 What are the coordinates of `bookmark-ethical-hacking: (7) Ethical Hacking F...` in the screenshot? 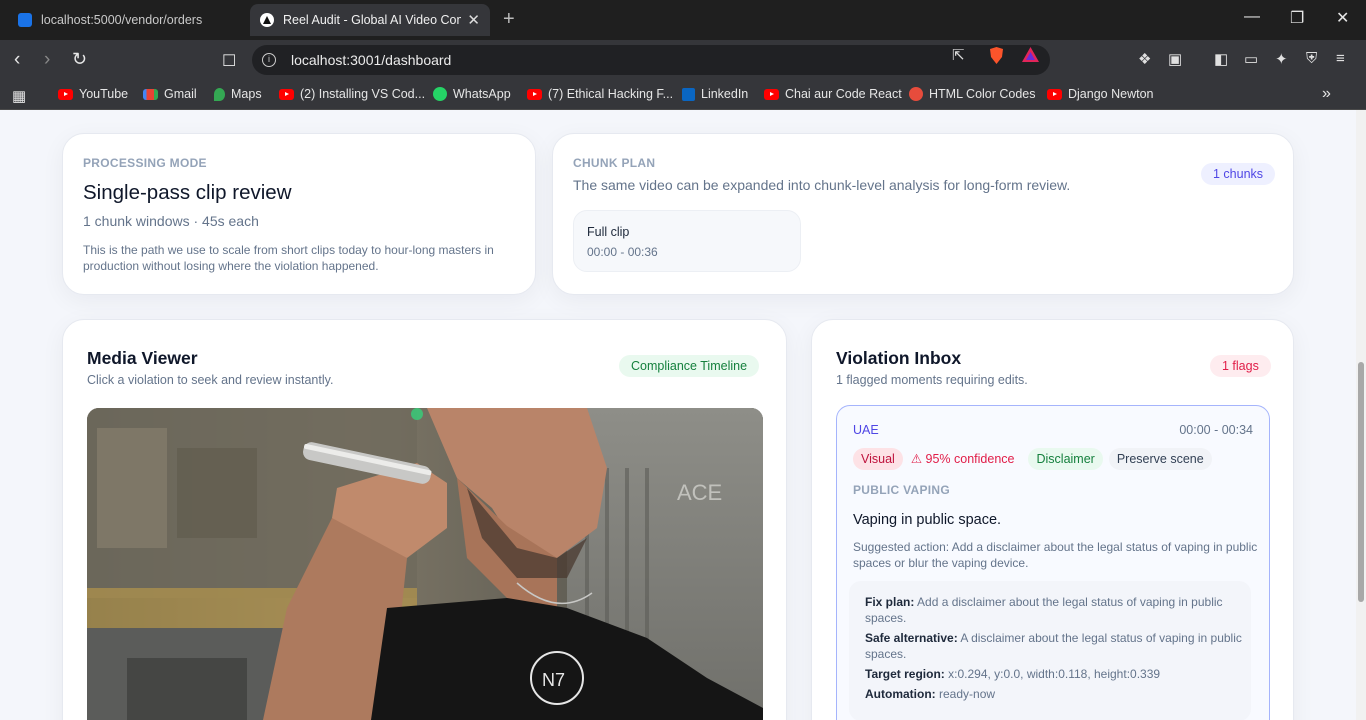 It's located at (600, 94).